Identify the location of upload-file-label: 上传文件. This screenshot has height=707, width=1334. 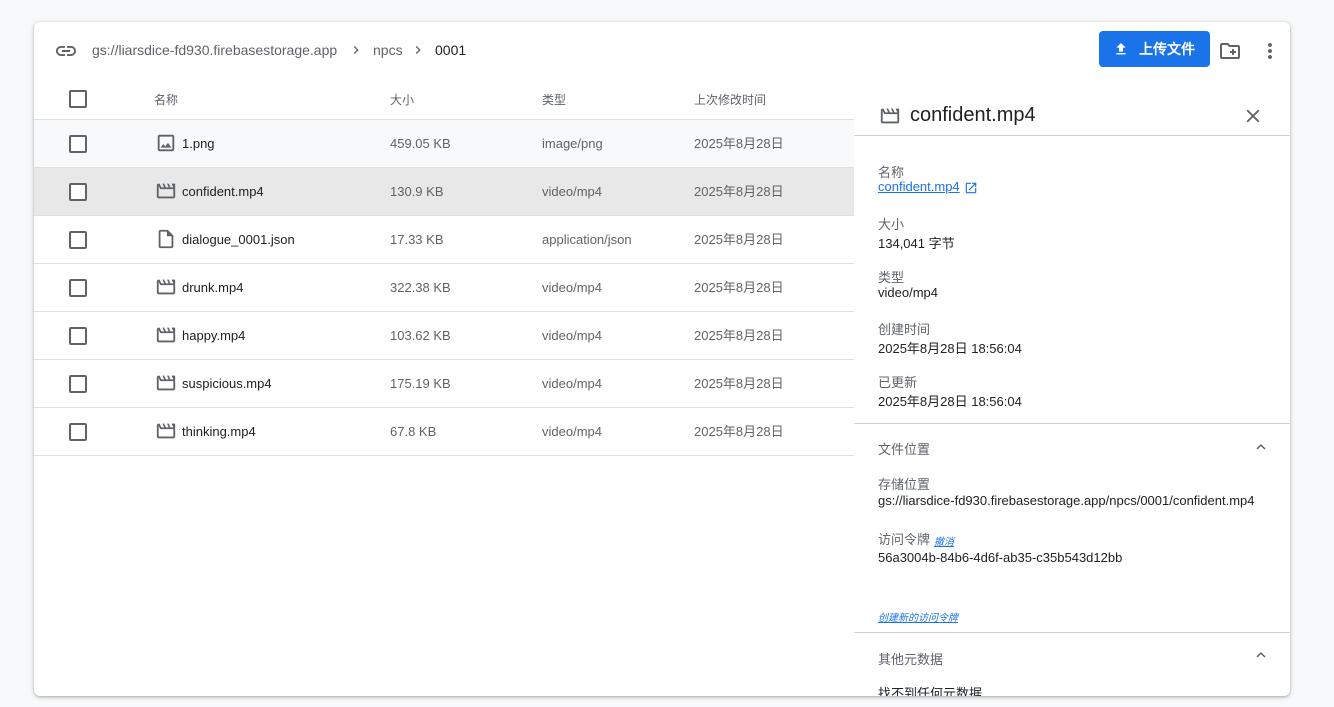
(1167, 49).